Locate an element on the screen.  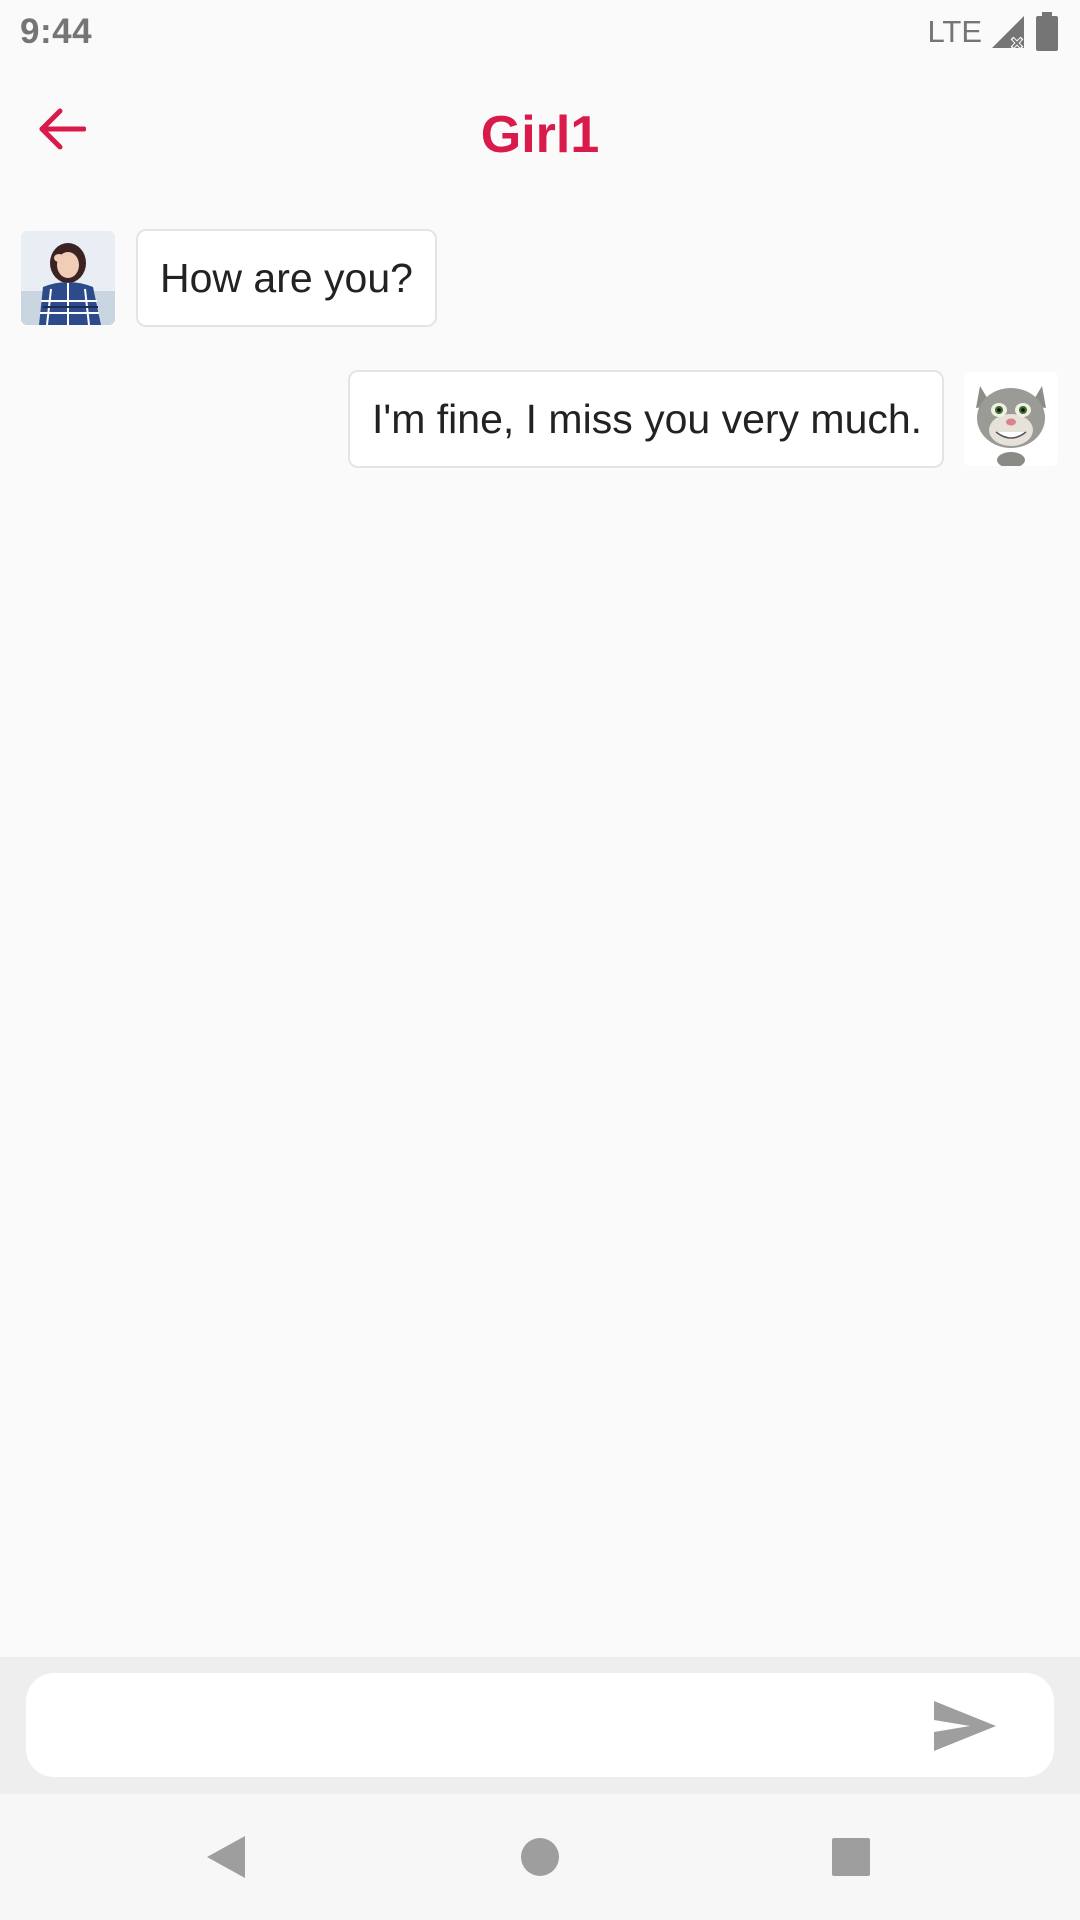
nav-back-button is located at coordinates (226, 1857).